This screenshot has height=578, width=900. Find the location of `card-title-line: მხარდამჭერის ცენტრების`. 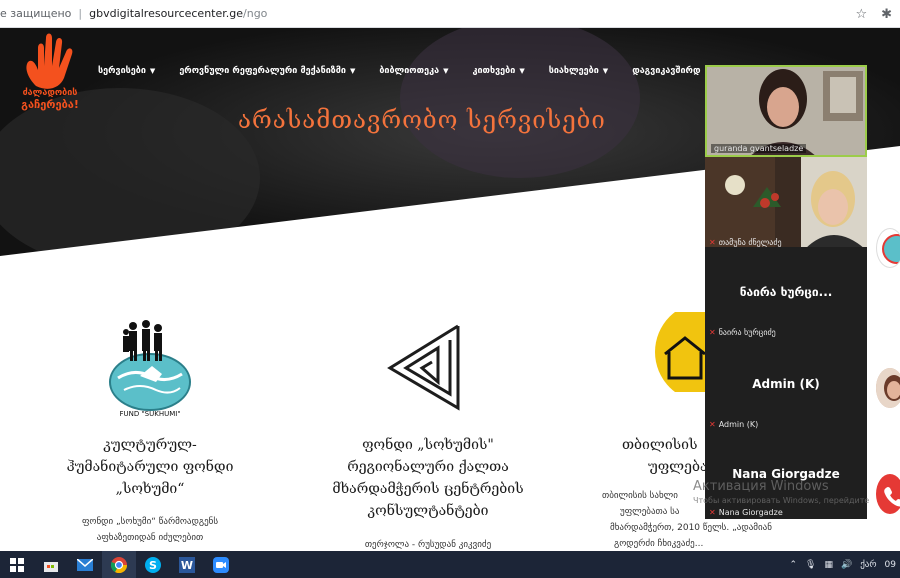

card-title-line: მხარდამჭერის ცენტრების is located at coordinates (428, 489).